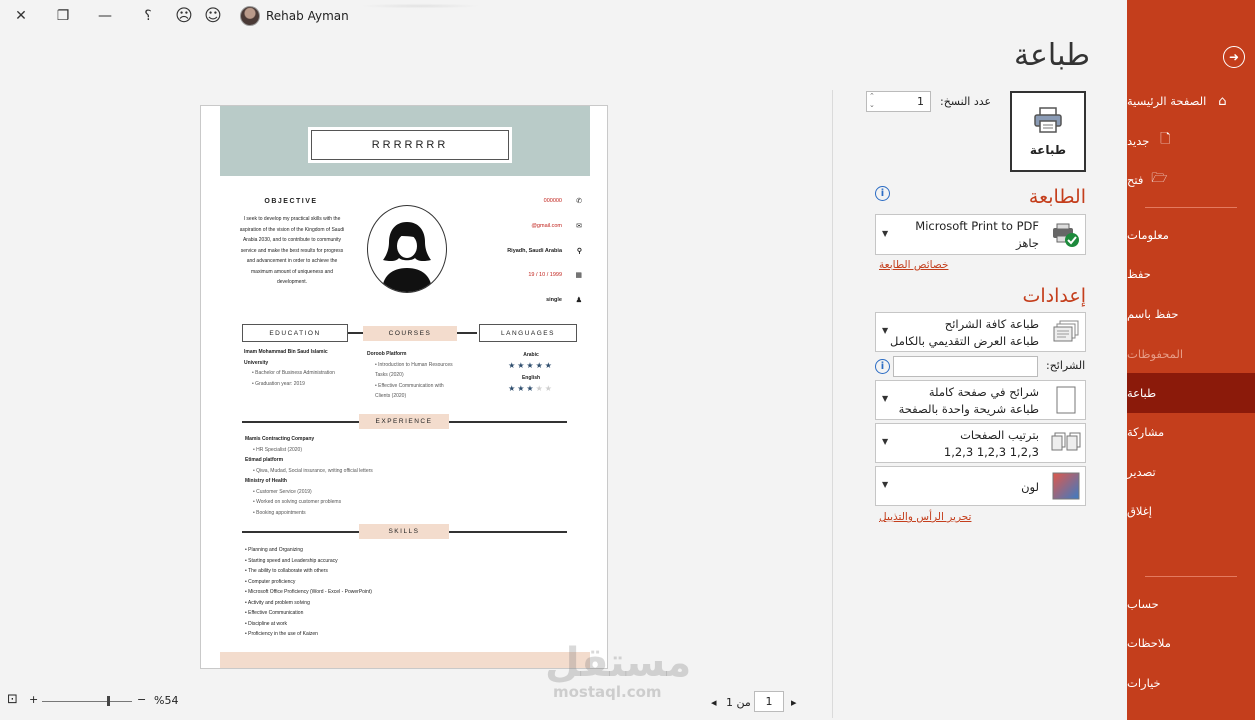  I want to click on sidebar-item-label: حفظ باسم, so click(1153, 314).